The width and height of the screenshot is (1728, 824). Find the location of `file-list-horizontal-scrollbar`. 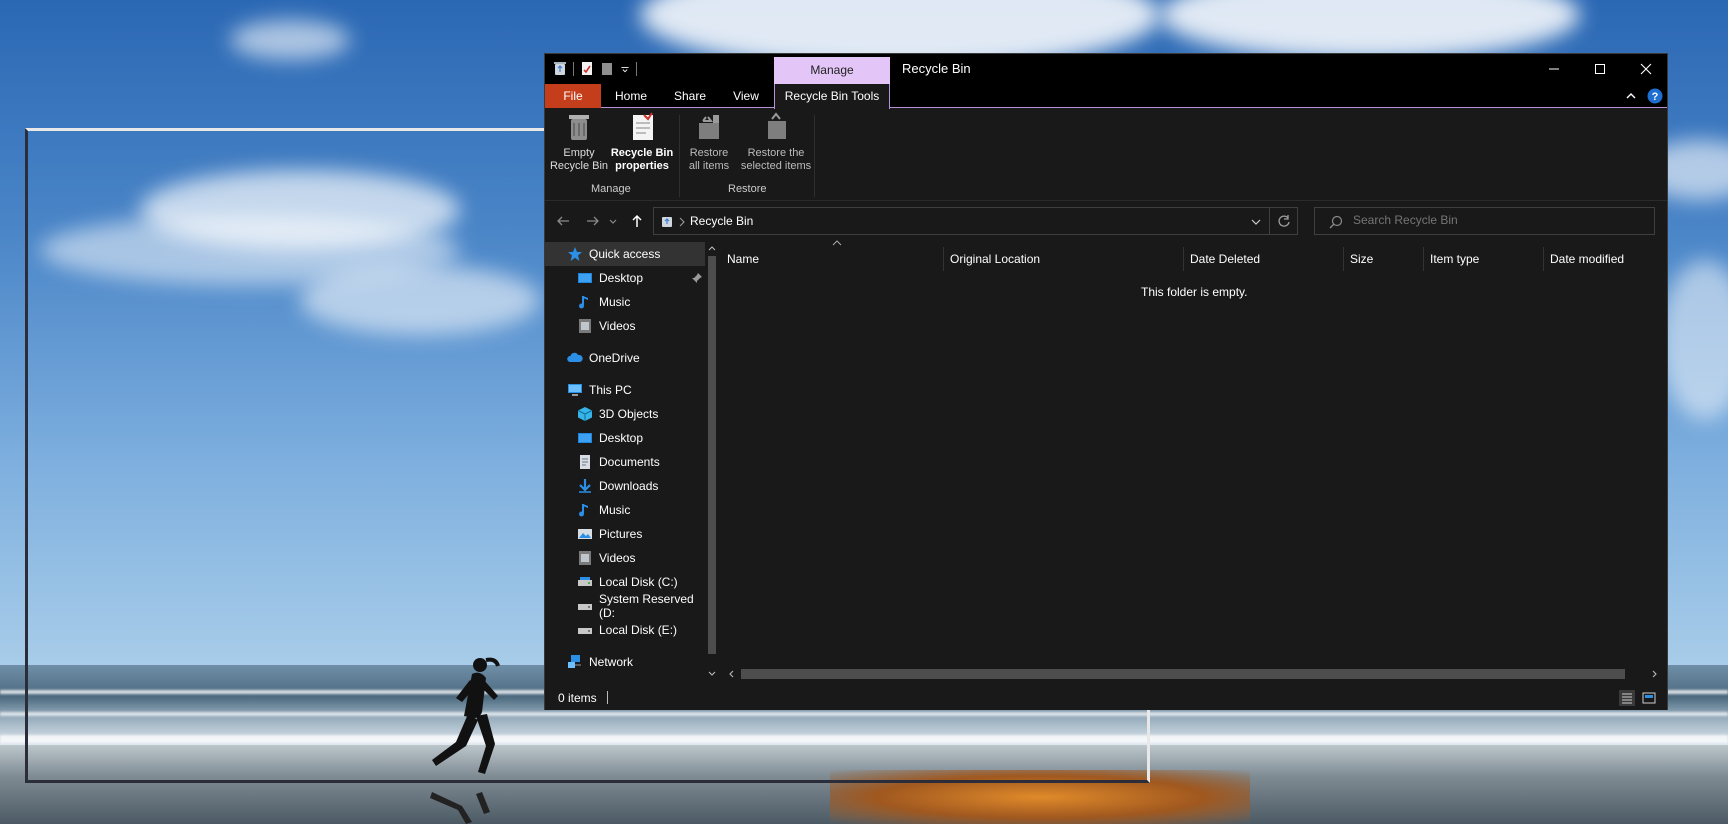

file-list-horizontal-scrollbar is located at coordinates (1194, 674).